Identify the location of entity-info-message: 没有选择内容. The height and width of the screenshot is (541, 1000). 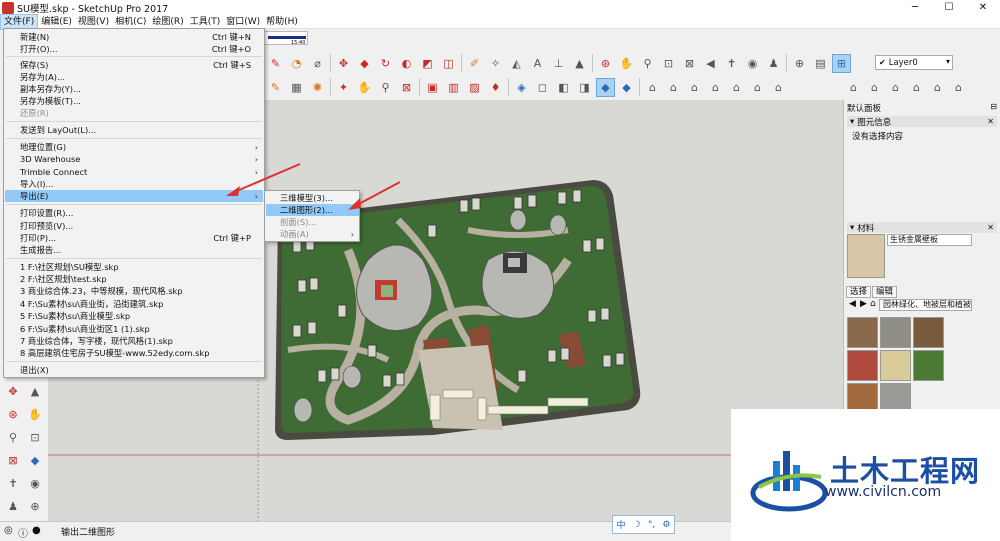
(878, 137).